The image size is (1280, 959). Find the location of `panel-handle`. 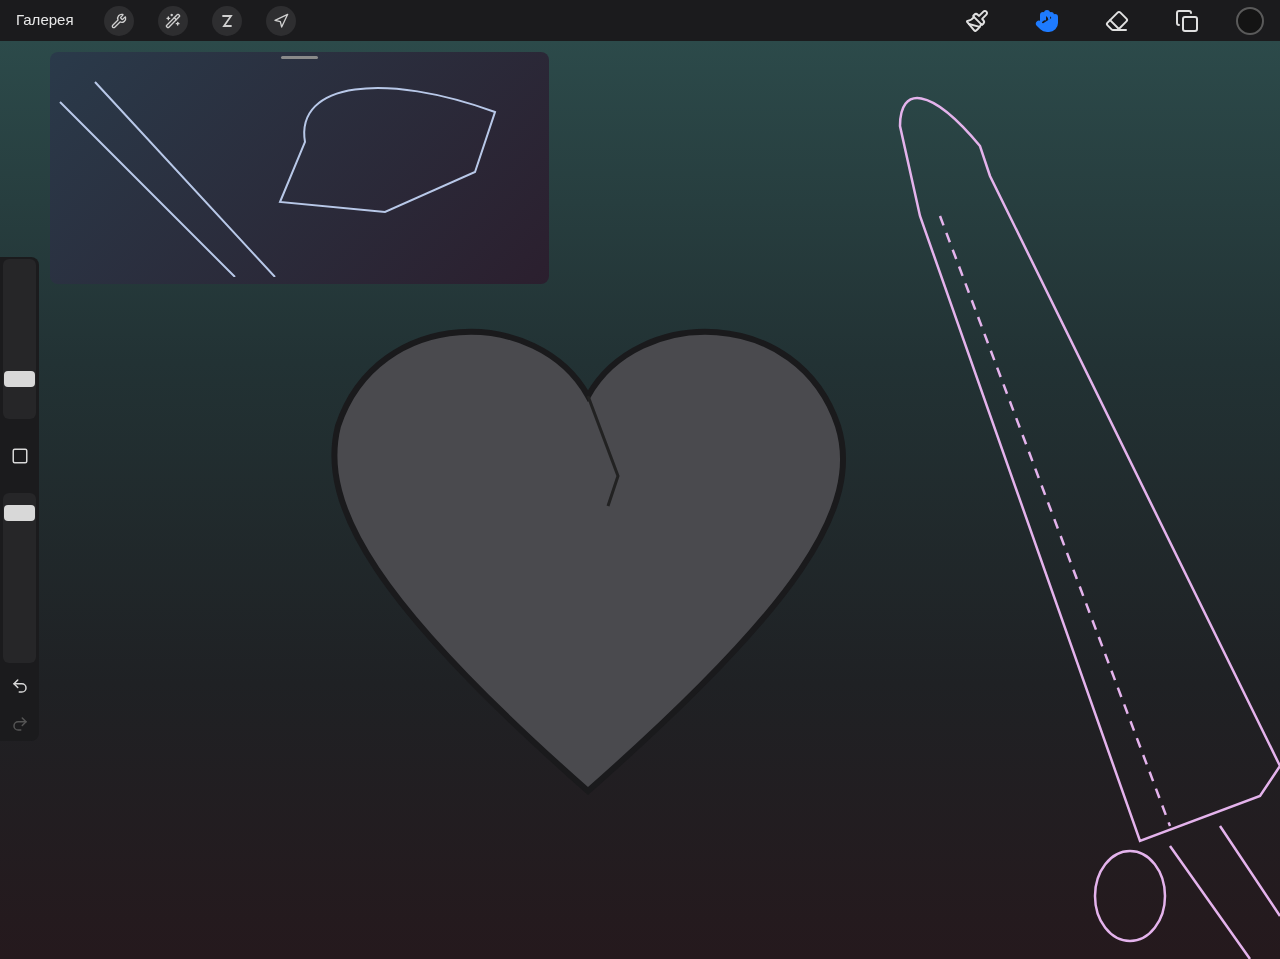

panel-handle is located at coordinates (299, 57).